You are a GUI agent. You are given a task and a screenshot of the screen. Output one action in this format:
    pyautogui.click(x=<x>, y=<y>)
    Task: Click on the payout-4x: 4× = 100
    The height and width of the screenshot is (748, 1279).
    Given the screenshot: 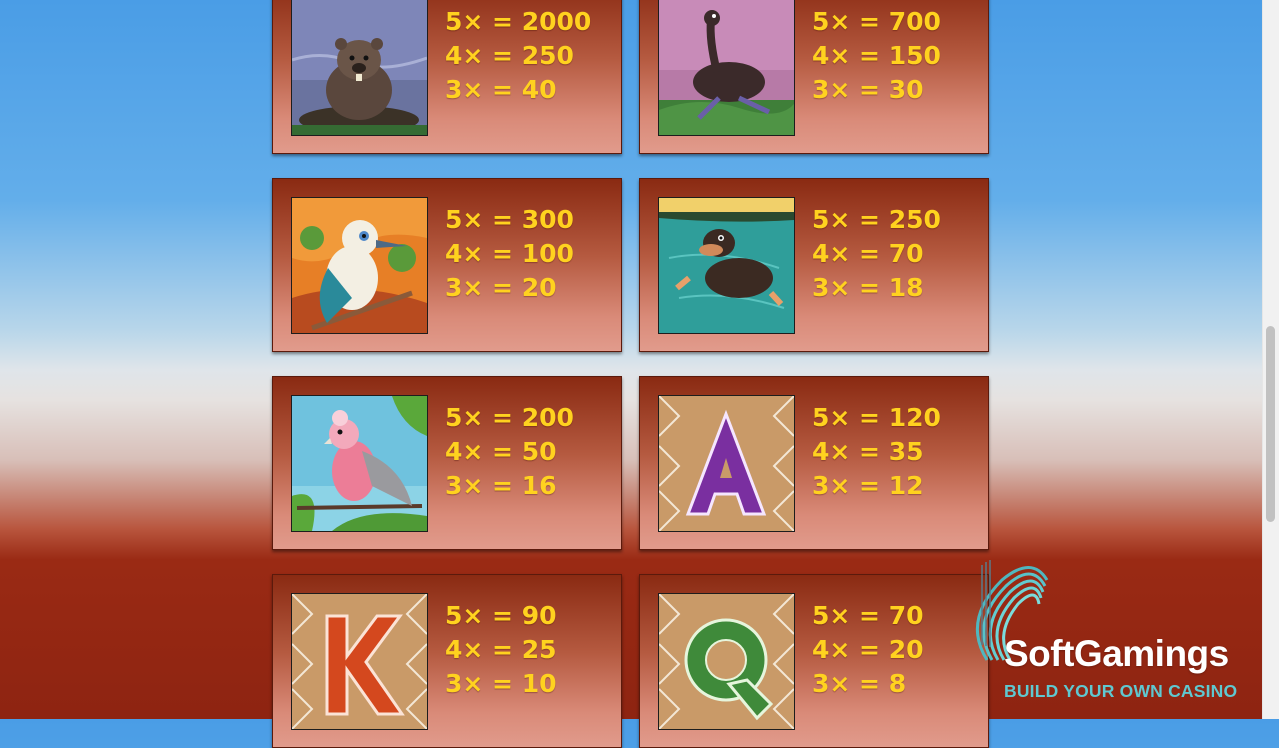 What is the action you would take?
    pyautogui.click(x=509, y=253)
    